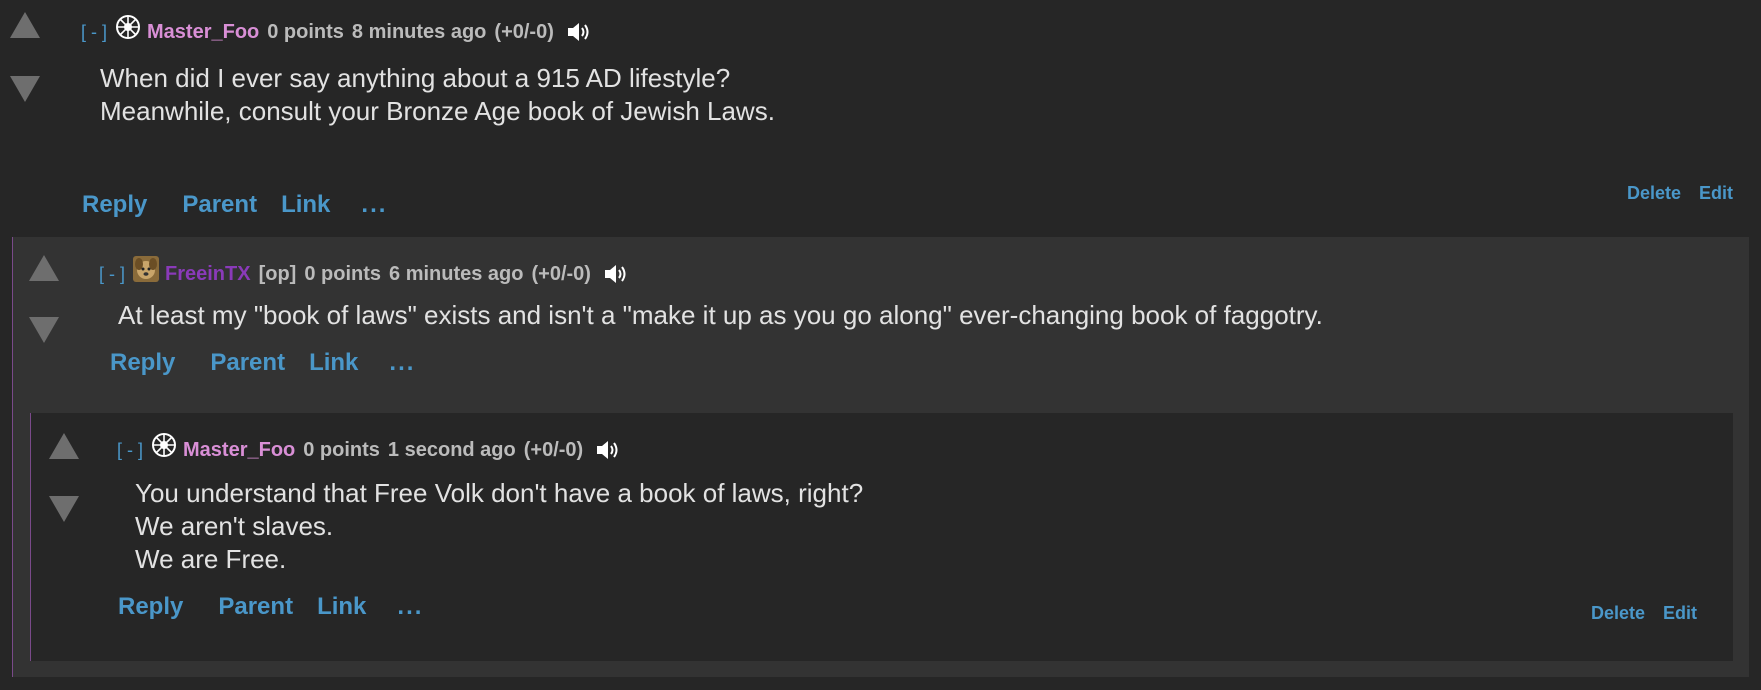 This screenshot has width=1761, height=690. What do you see at coordinates (146, 269) in the screenshot?
I see `dog-avatar-icon` at bounding box center [146, 269].